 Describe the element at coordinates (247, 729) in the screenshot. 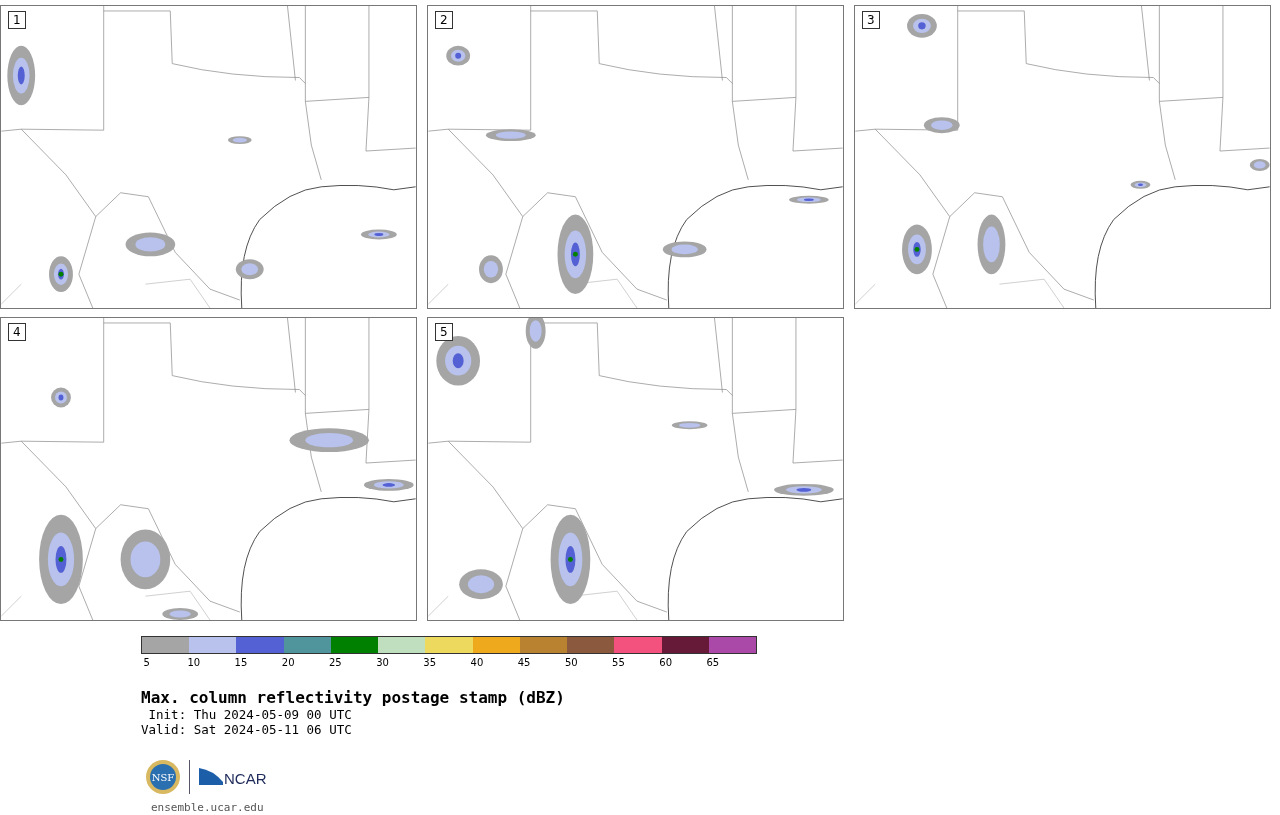

I see `valid-time: Valid: Sat 2024-05-11 06 UTC` at that location.